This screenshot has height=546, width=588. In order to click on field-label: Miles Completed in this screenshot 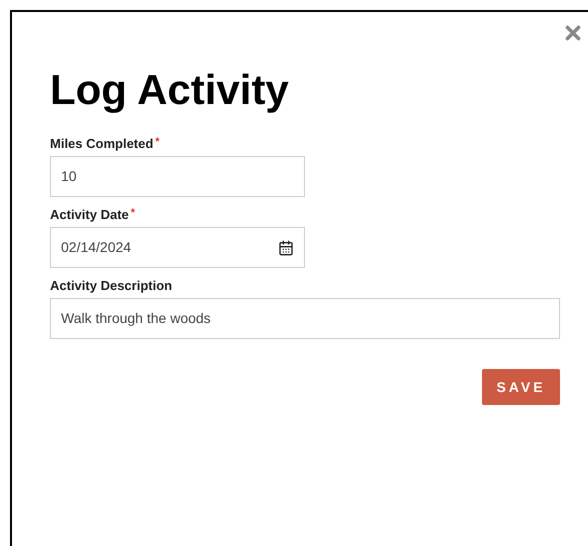, I will do `click(102, 144)`.